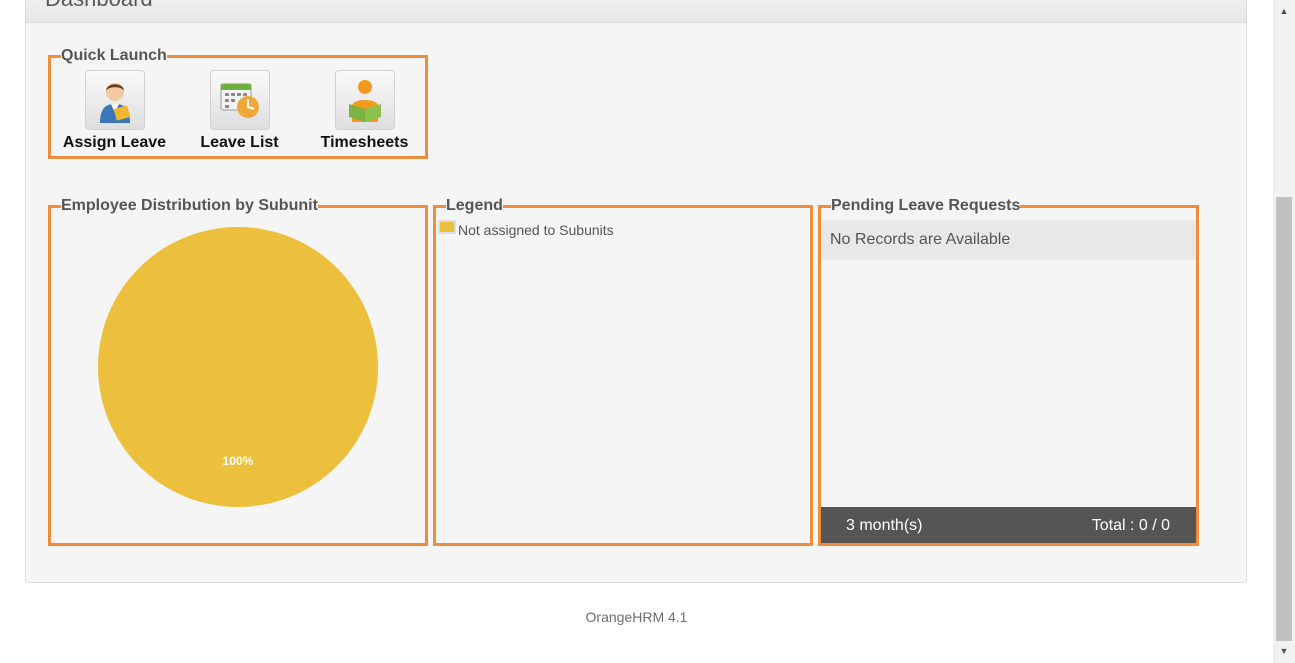 The image size is (1295, 663). Describe the element at coordinates (1284, 651) in the screenshot. I see `scroll-down-arrow-icon: ▼` at that location.